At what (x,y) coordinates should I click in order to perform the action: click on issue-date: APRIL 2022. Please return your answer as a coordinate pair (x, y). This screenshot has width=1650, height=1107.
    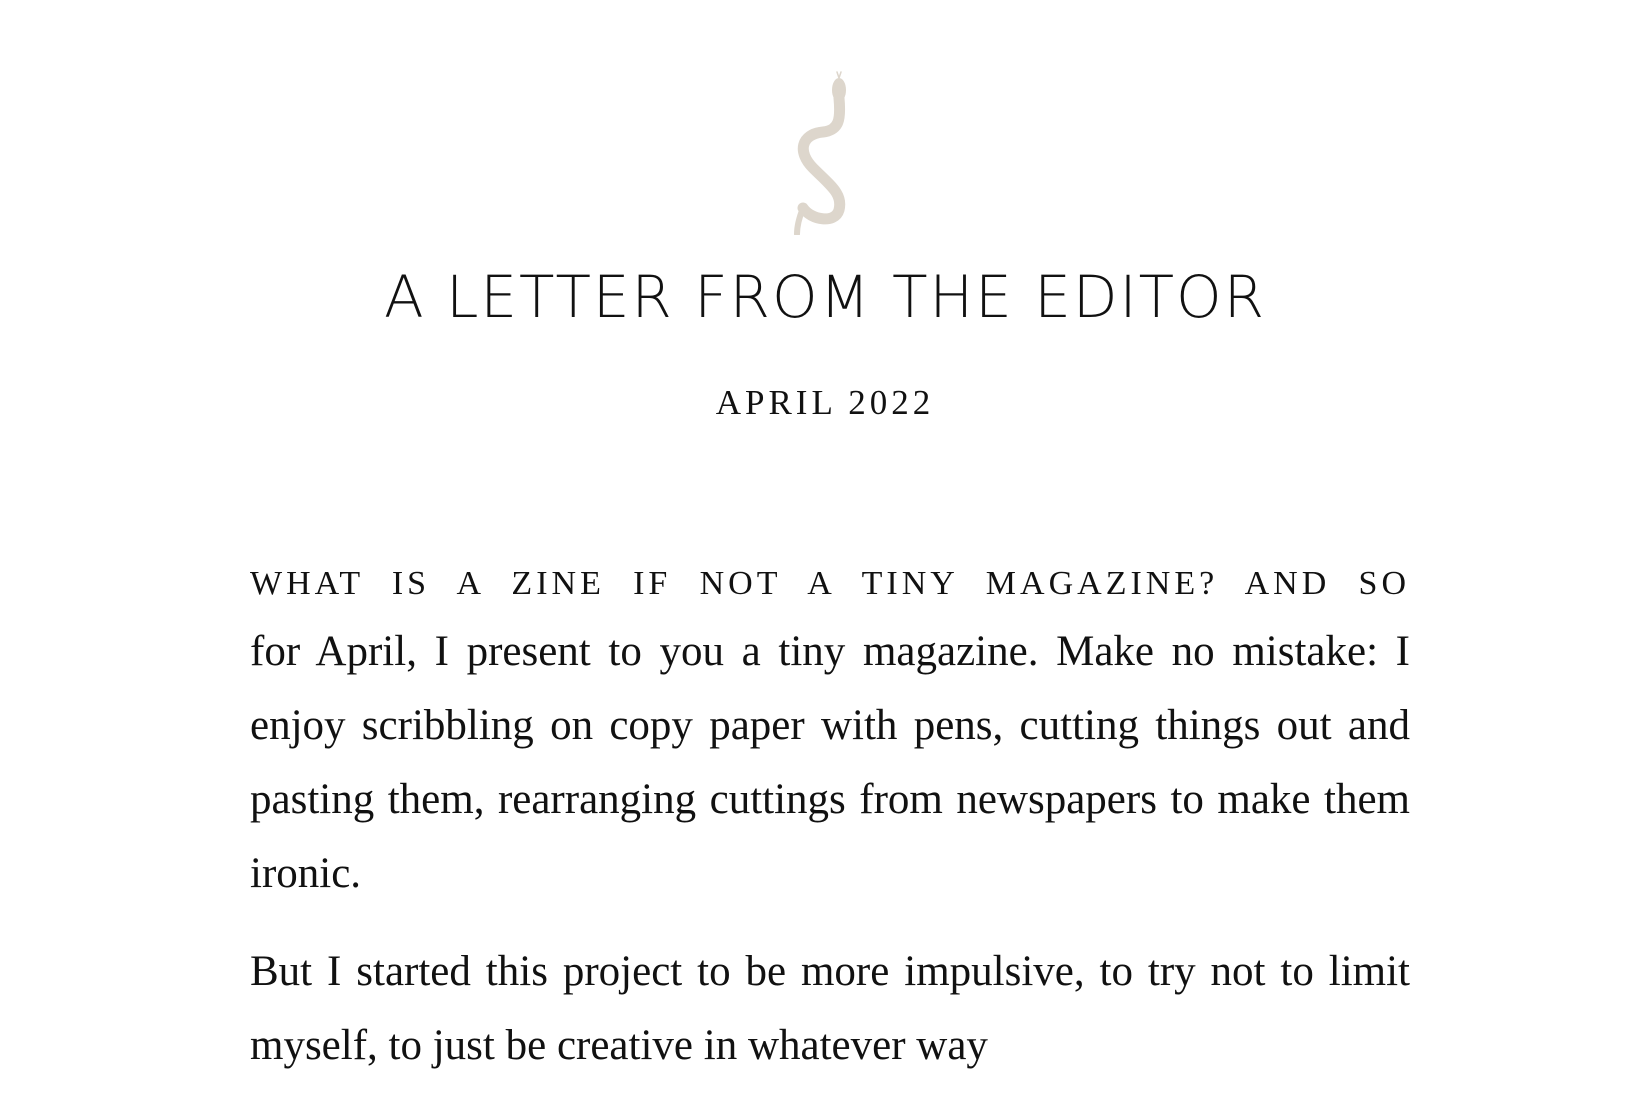
    Looking at the image, I should click on (825, 402).